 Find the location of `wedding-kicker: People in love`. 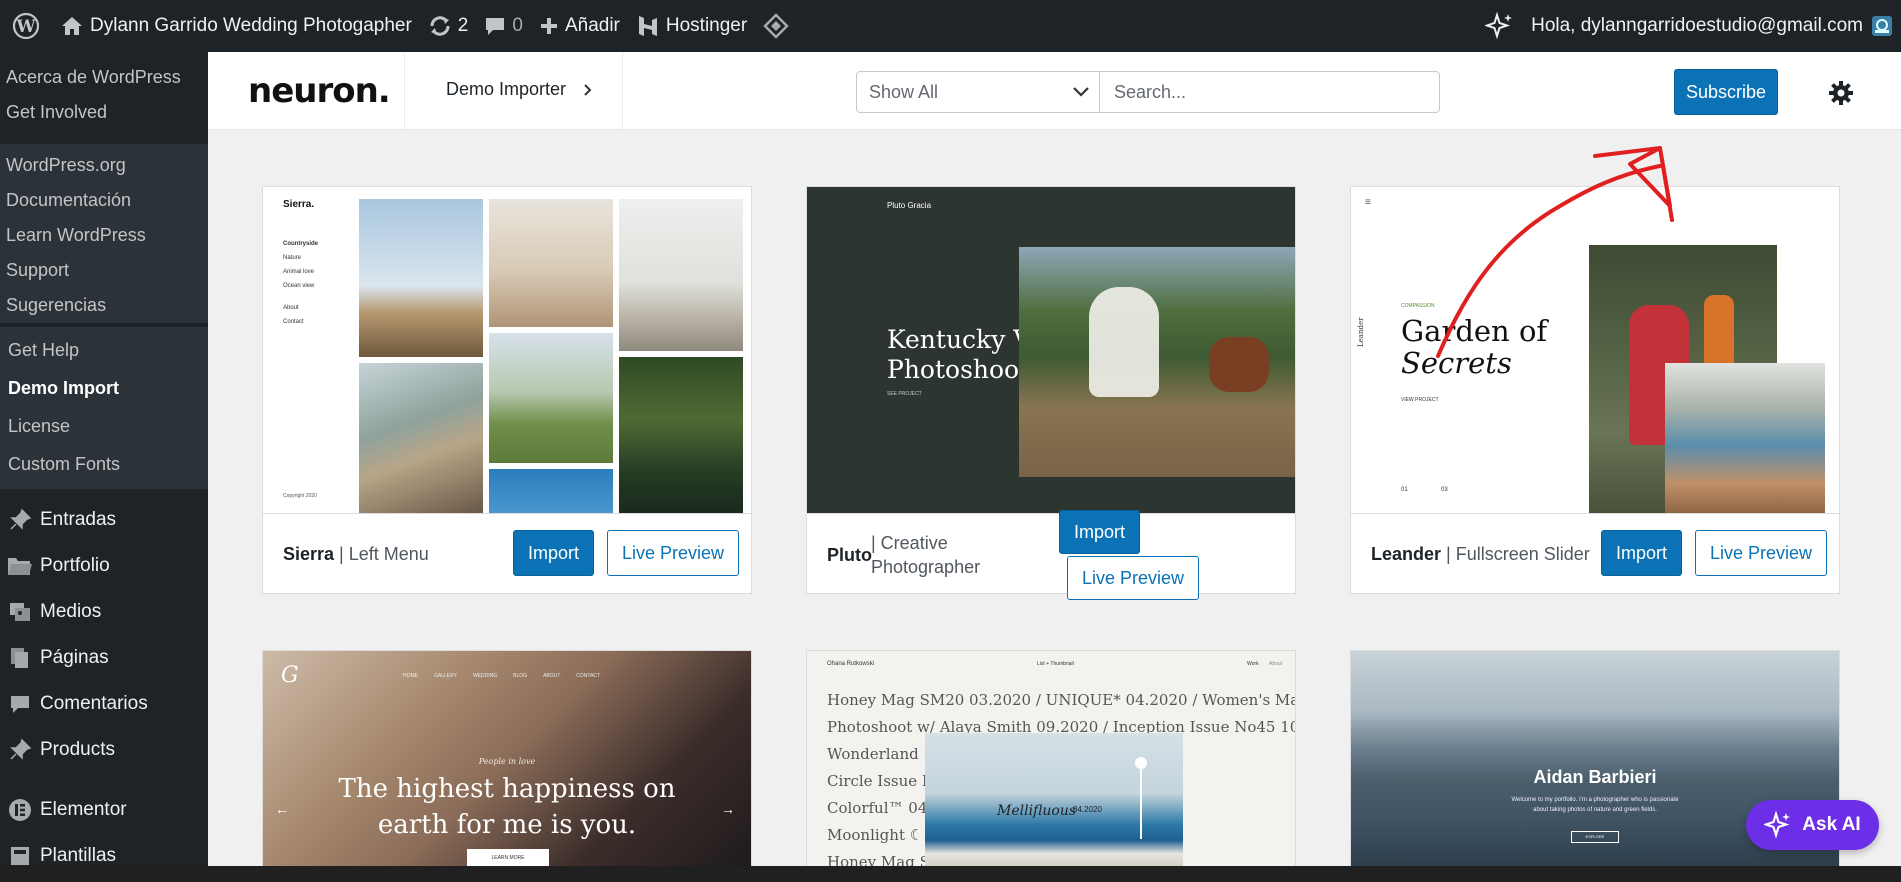

wedding-kicker: People in love is located at coordinates (507, 761).